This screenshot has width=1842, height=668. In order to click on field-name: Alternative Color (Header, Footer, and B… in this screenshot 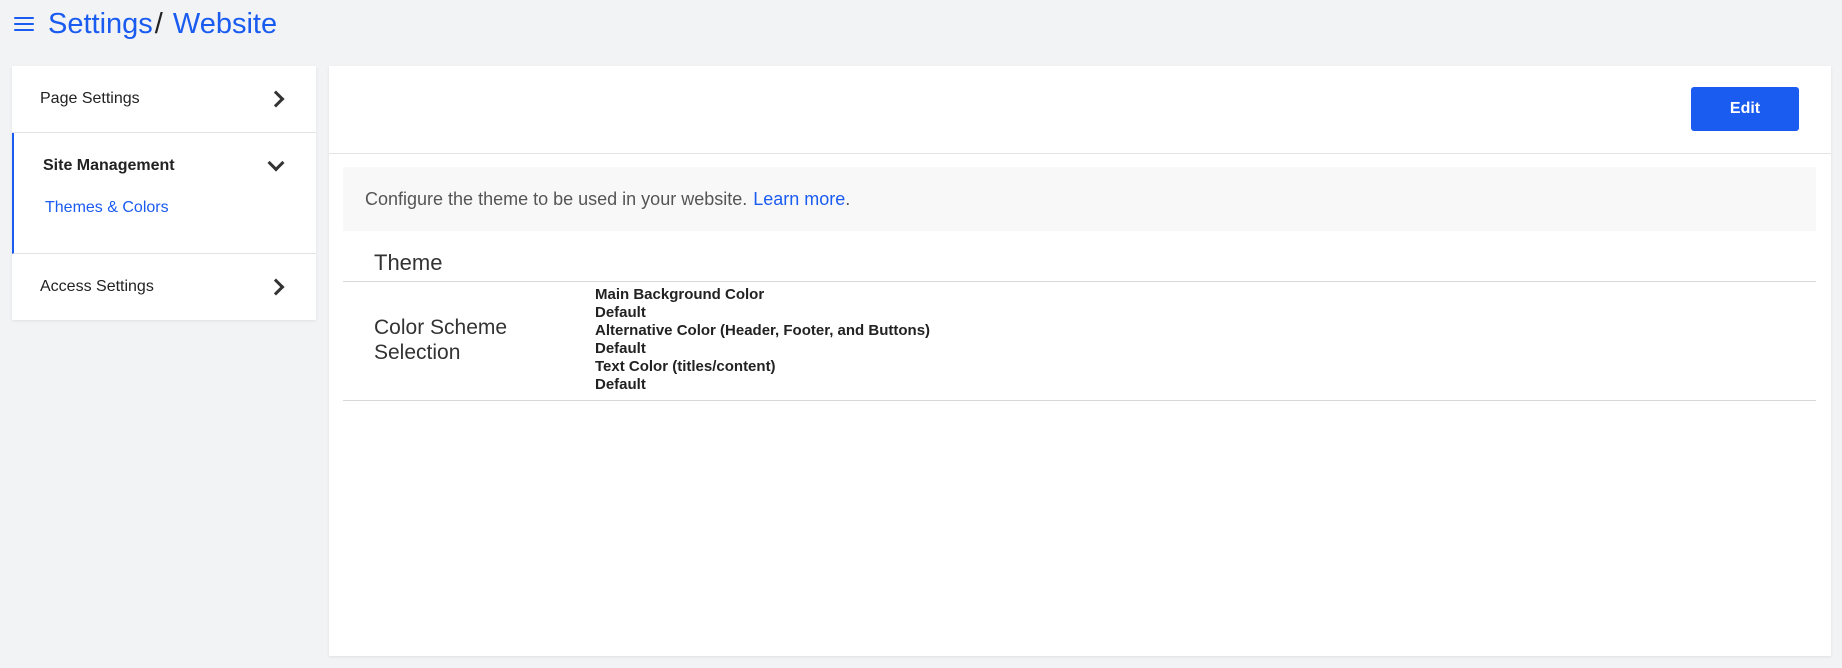, I will do `click(763, 330)`.